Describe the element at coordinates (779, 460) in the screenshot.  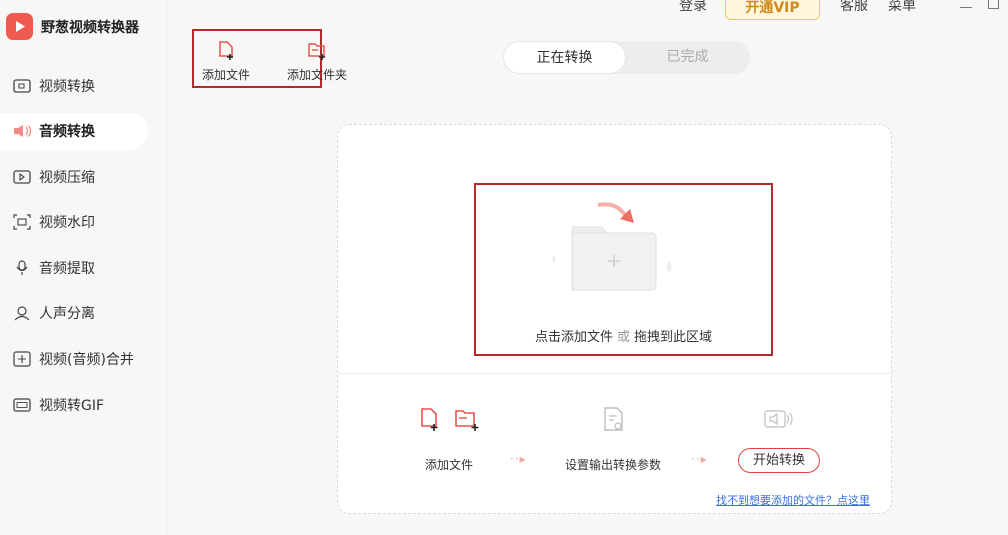
I see `start-convert-button: 开始转换` at that location.